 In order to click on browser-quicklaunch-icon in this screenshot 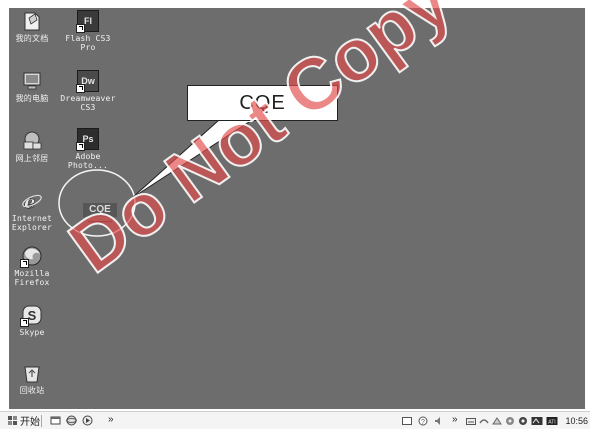, I will do `click(71, 420)`.